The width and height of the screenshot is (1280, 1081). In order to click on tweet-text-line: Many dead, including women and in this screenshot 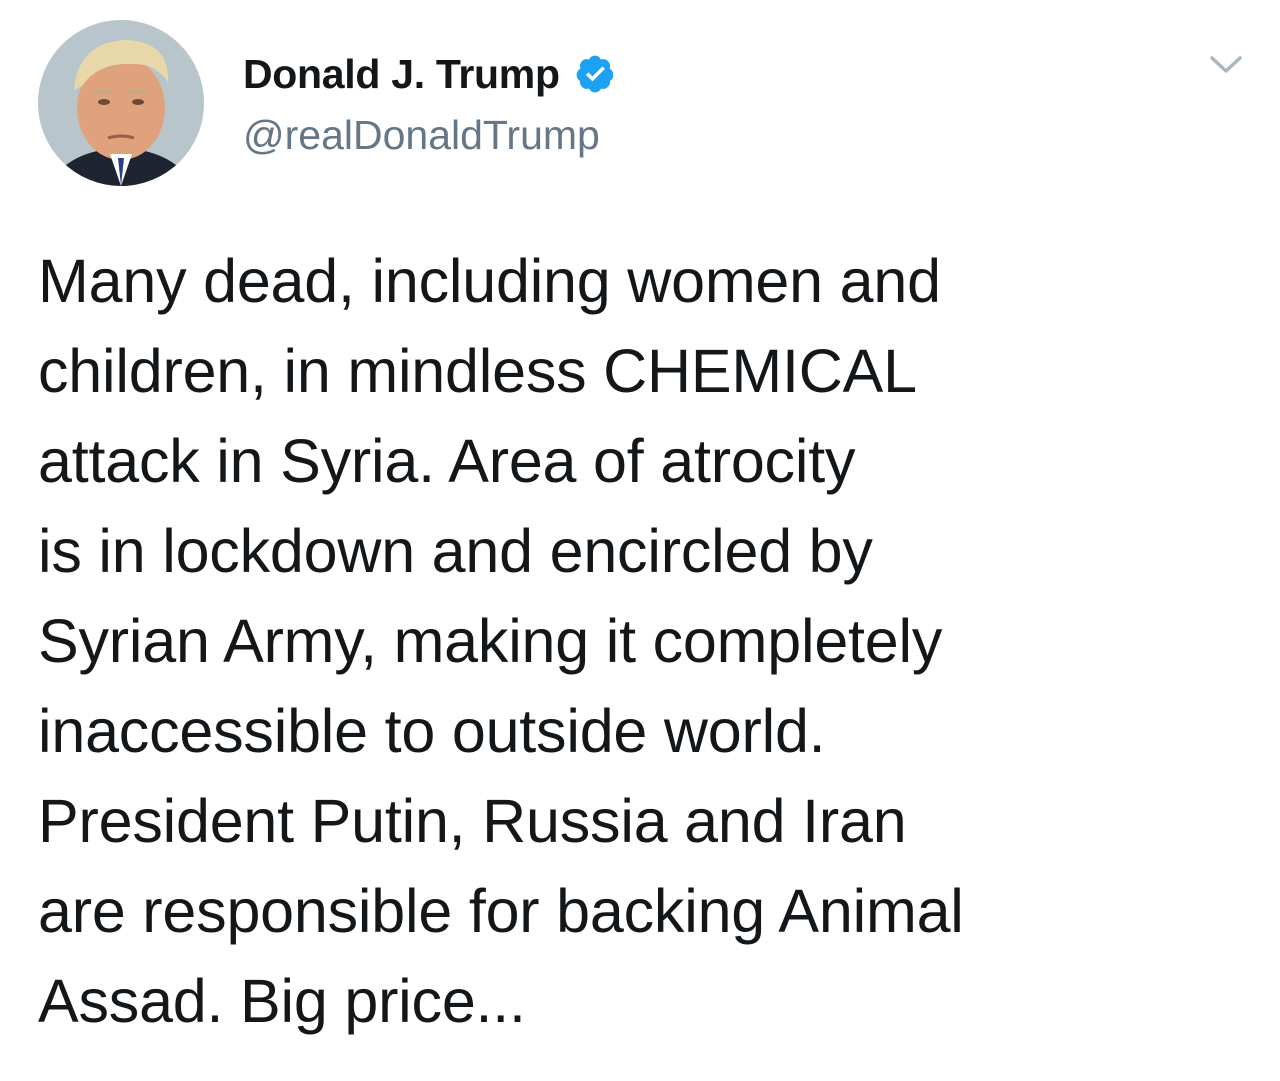, I will do `click(489, 281)`.